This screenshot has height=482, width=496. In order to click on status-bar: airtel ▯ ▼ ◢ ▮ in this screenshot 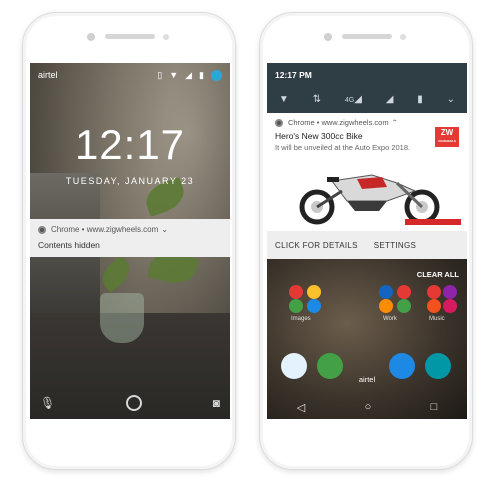, I will do `click(130, 75)`.